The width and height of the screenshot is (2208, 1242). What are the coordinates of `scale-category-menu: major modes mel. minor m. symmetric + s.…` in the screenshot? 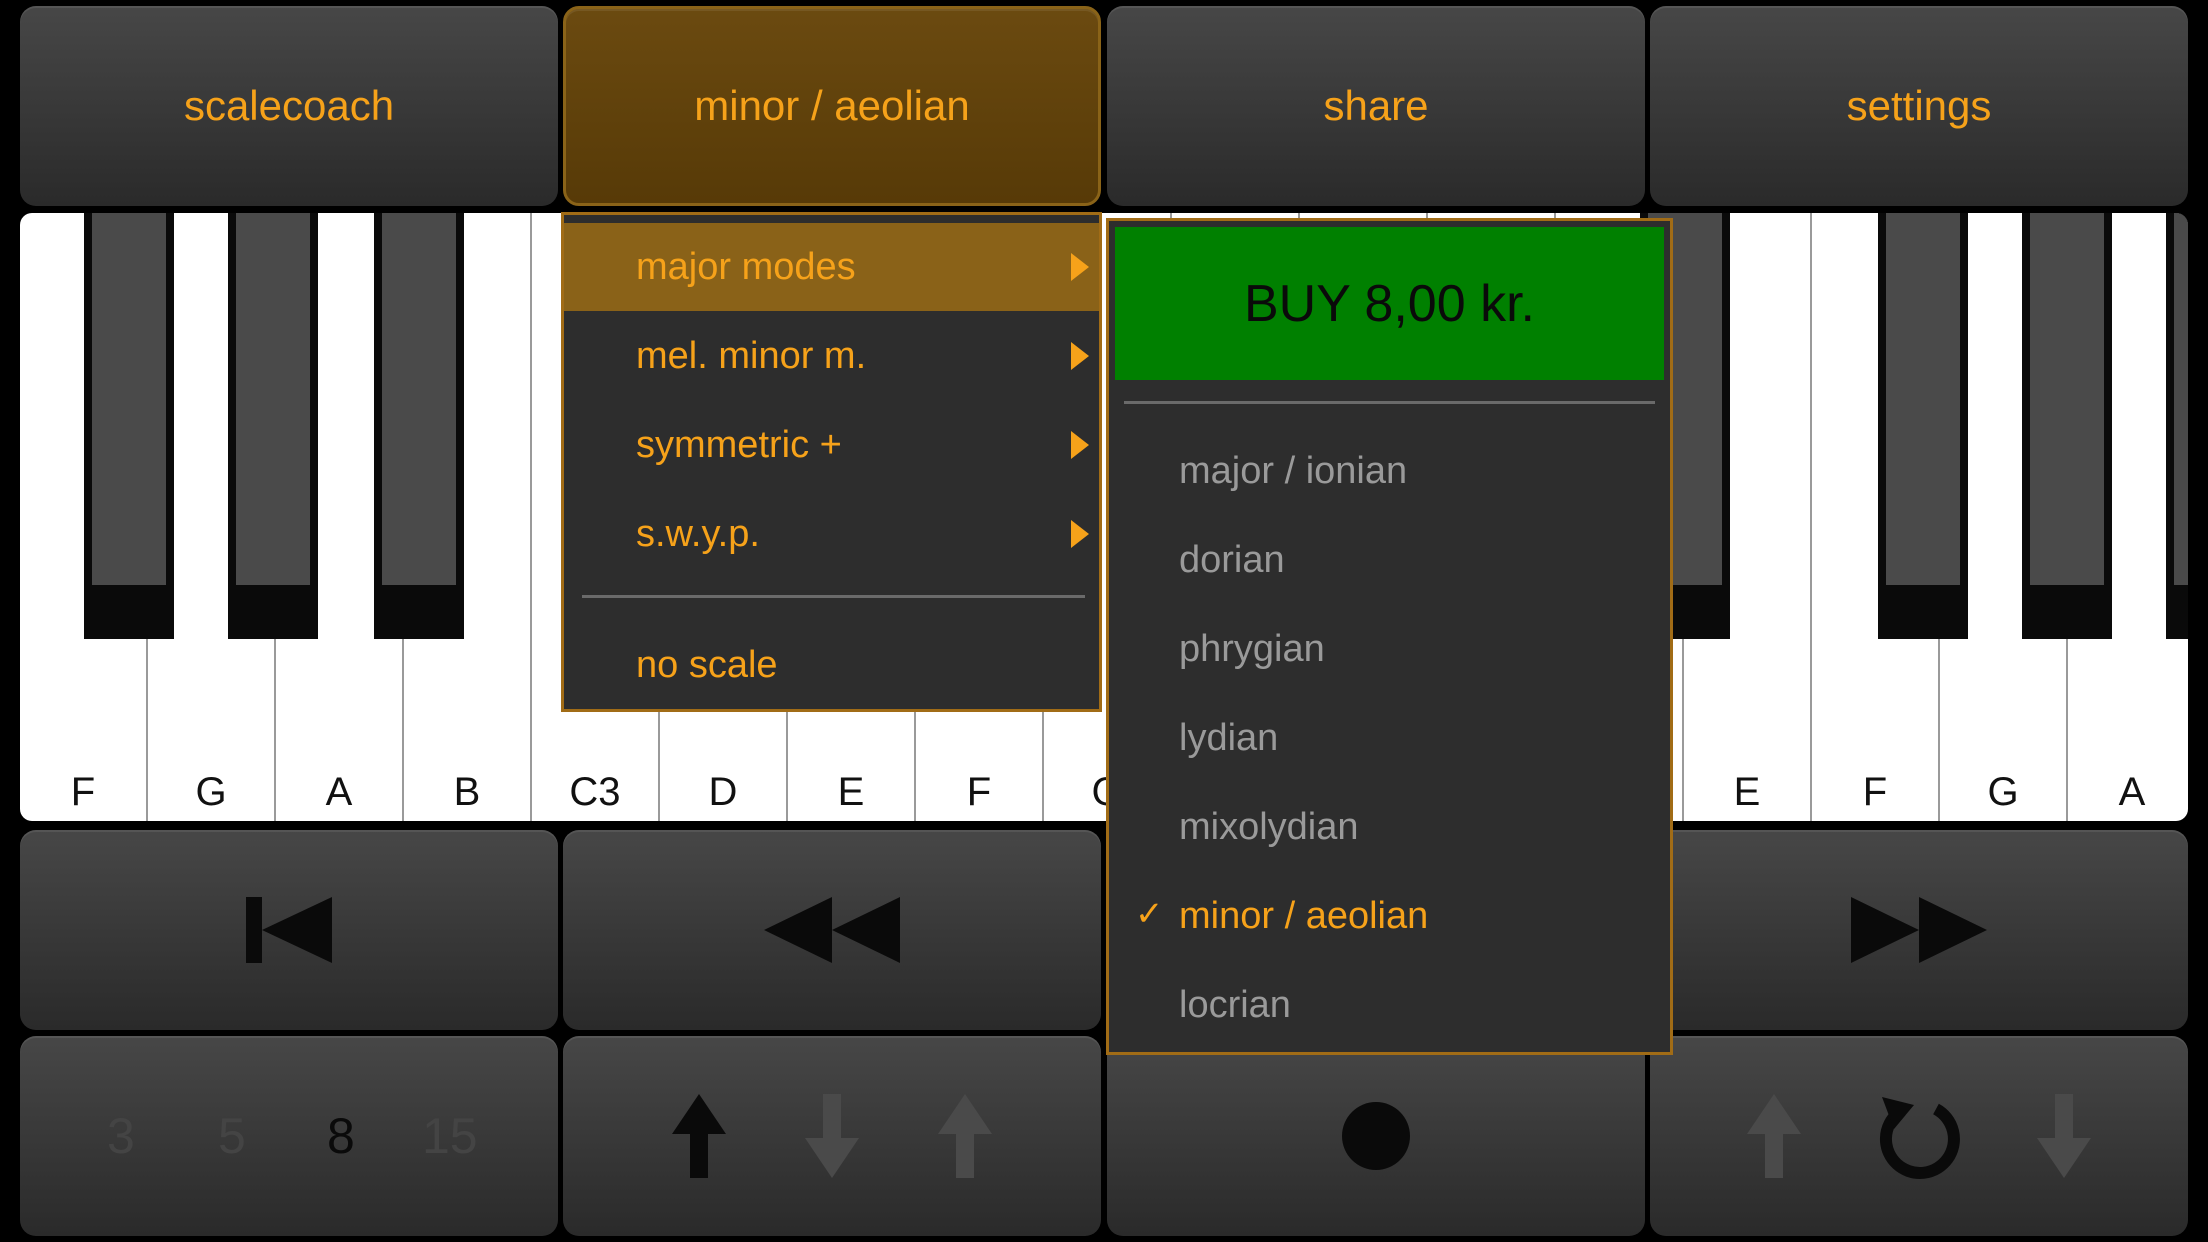 It's located at (831, 462).